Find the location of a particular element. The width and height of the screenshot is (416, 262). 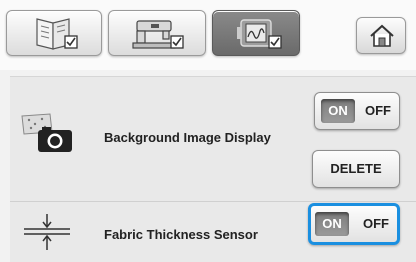

home-button is located at coordinates (381, 35).